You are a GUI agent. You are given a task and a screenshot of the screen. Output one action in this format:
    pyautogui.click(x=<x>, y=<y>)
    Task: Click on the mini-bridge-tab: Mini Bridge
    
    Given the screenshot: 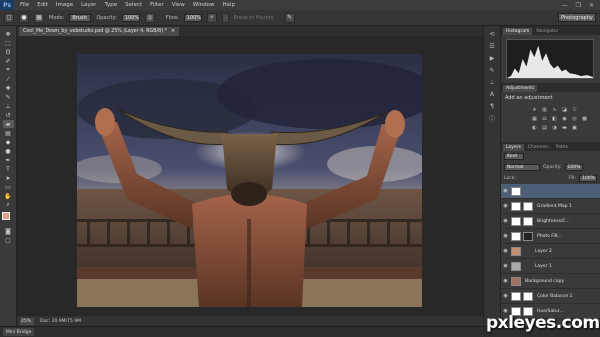 What is the action you would take?
    pyautogui.click(x=19, y=332)
    